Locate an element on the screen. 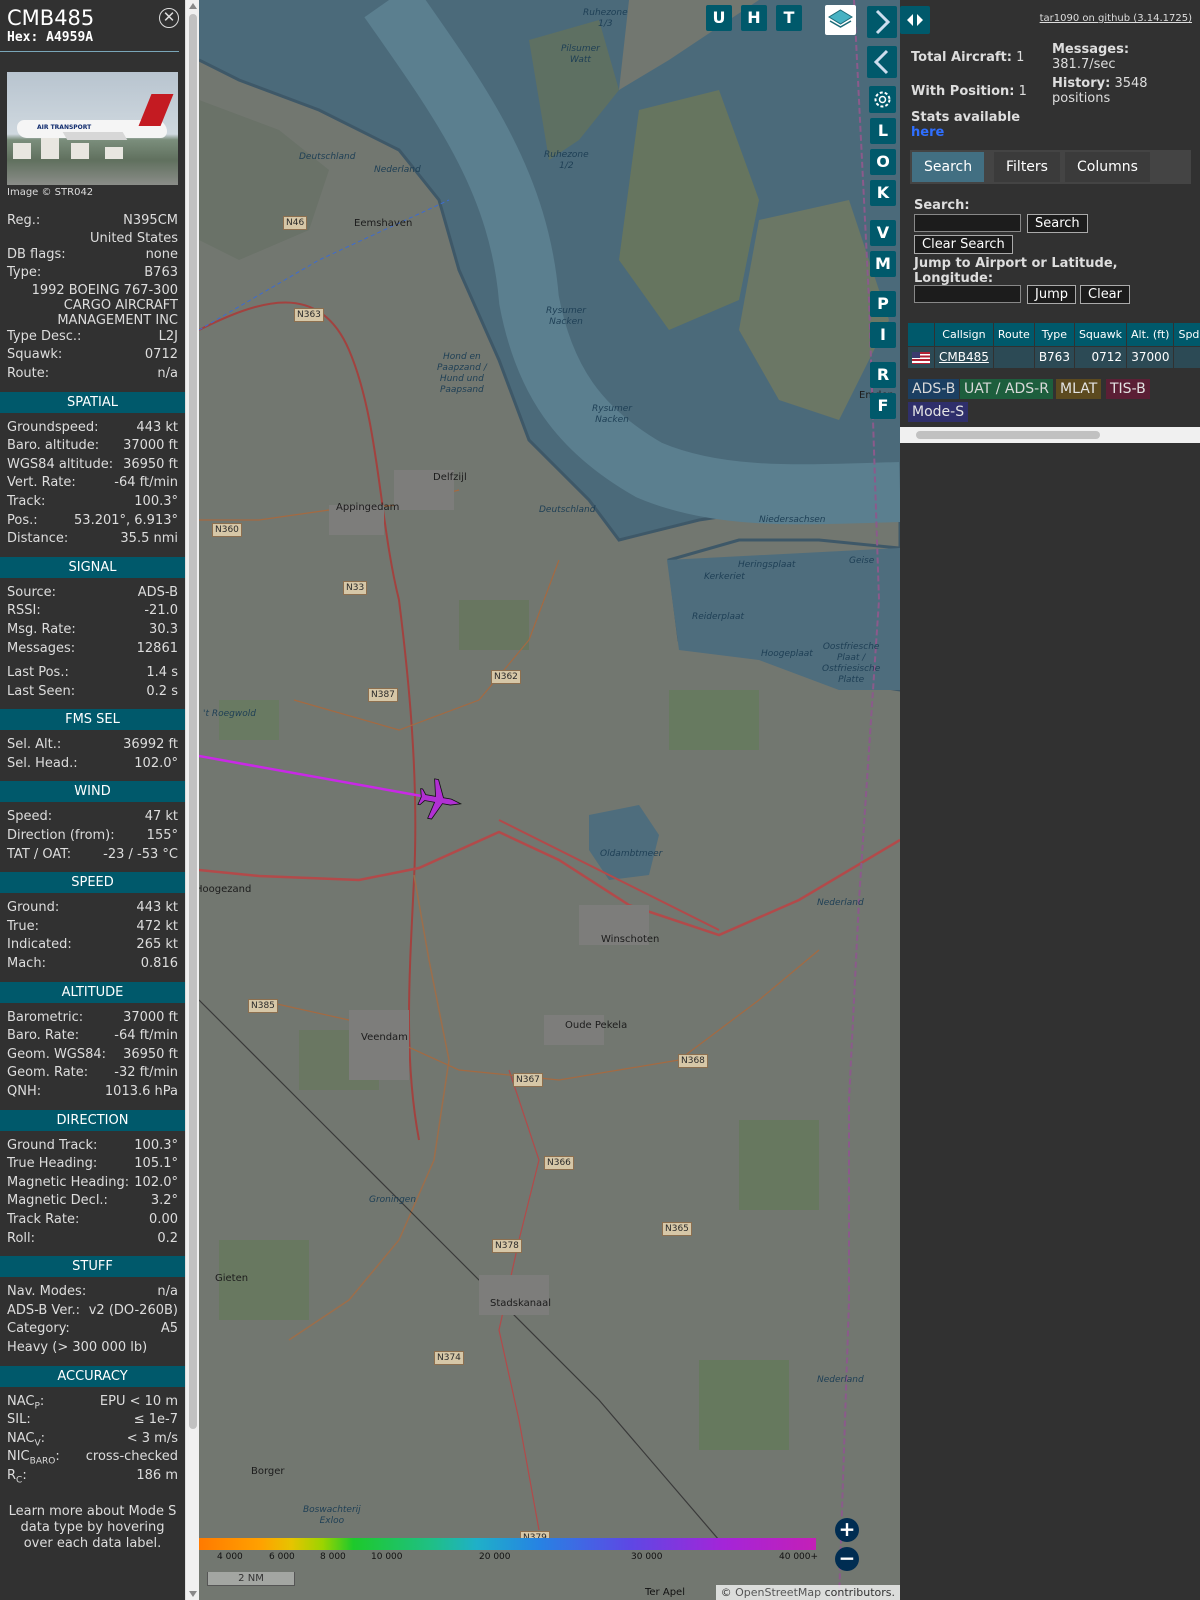 This screenshot has height=1600, width=1200. column-callsign: Callsign is located at coordinates (964, 334).